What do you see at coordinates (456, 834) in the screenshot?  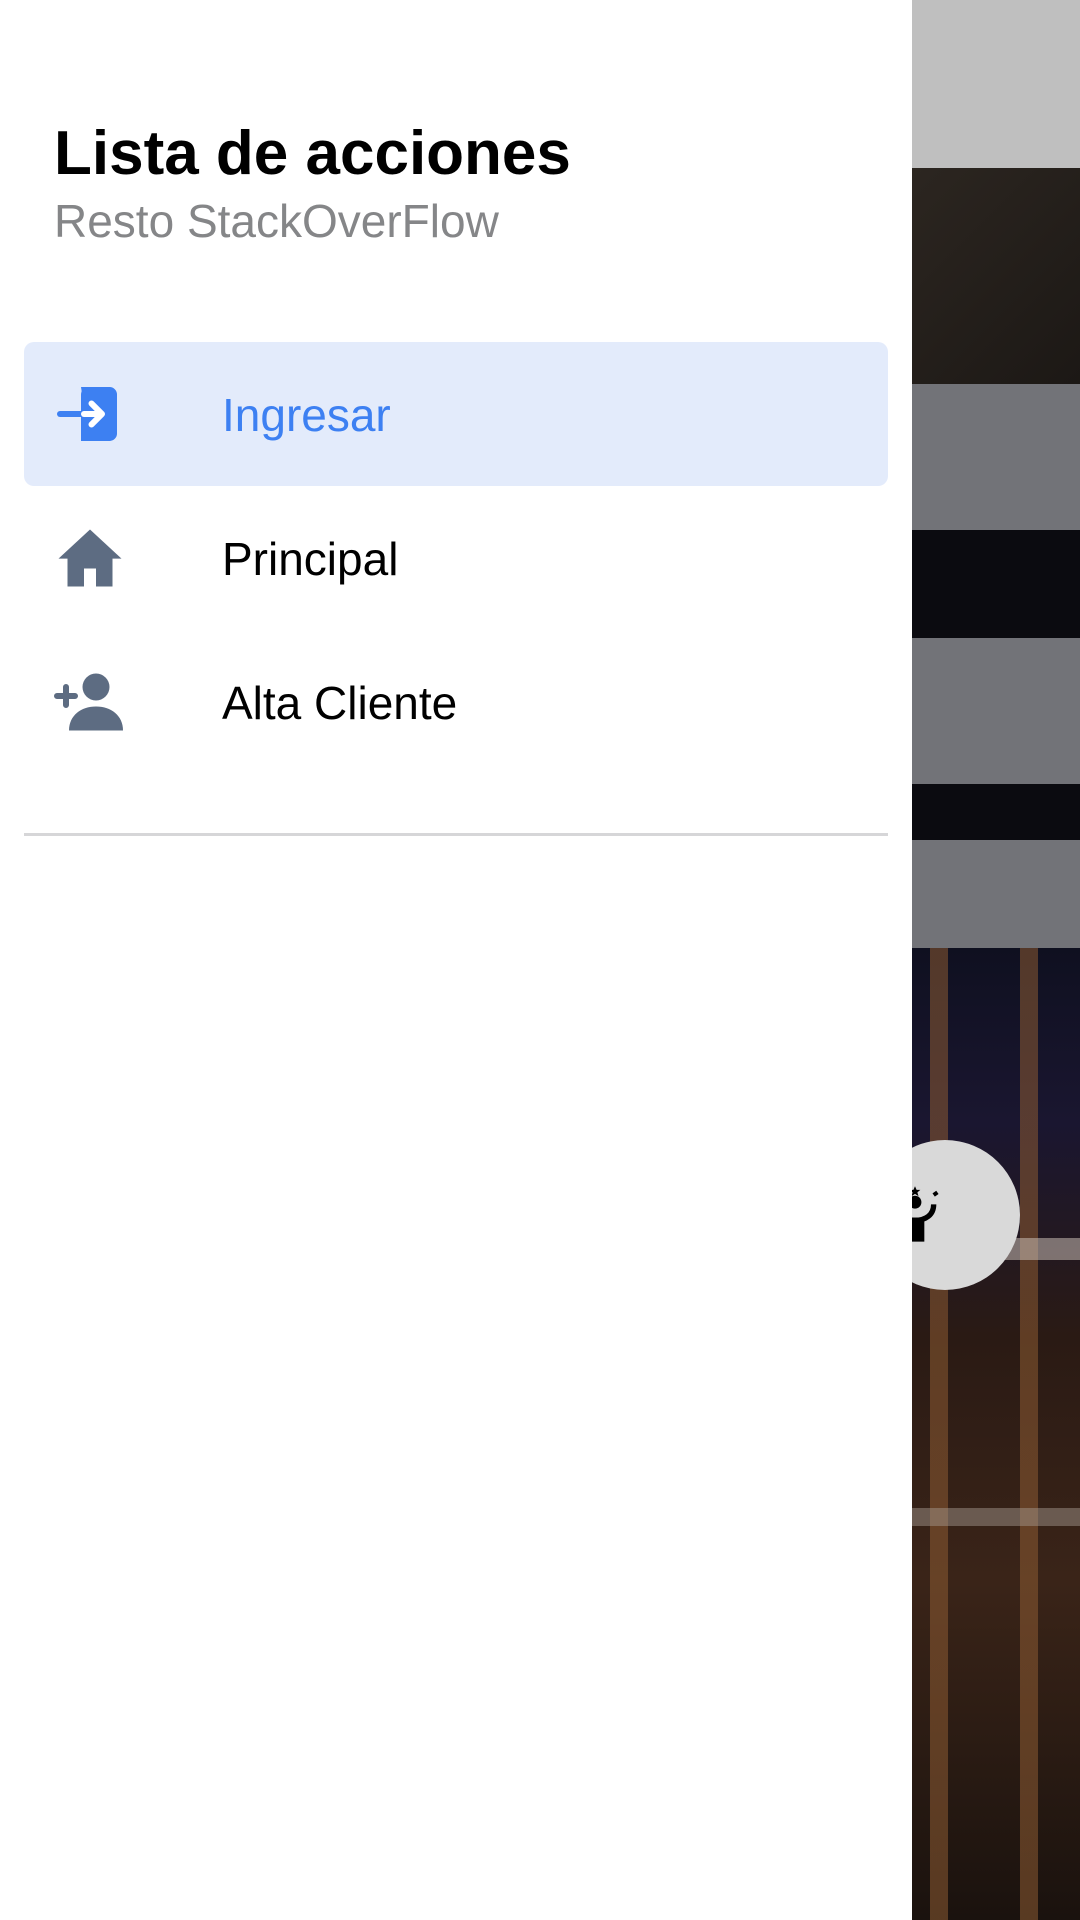 I see `drawer-divider` at bounding box center [456, 834].